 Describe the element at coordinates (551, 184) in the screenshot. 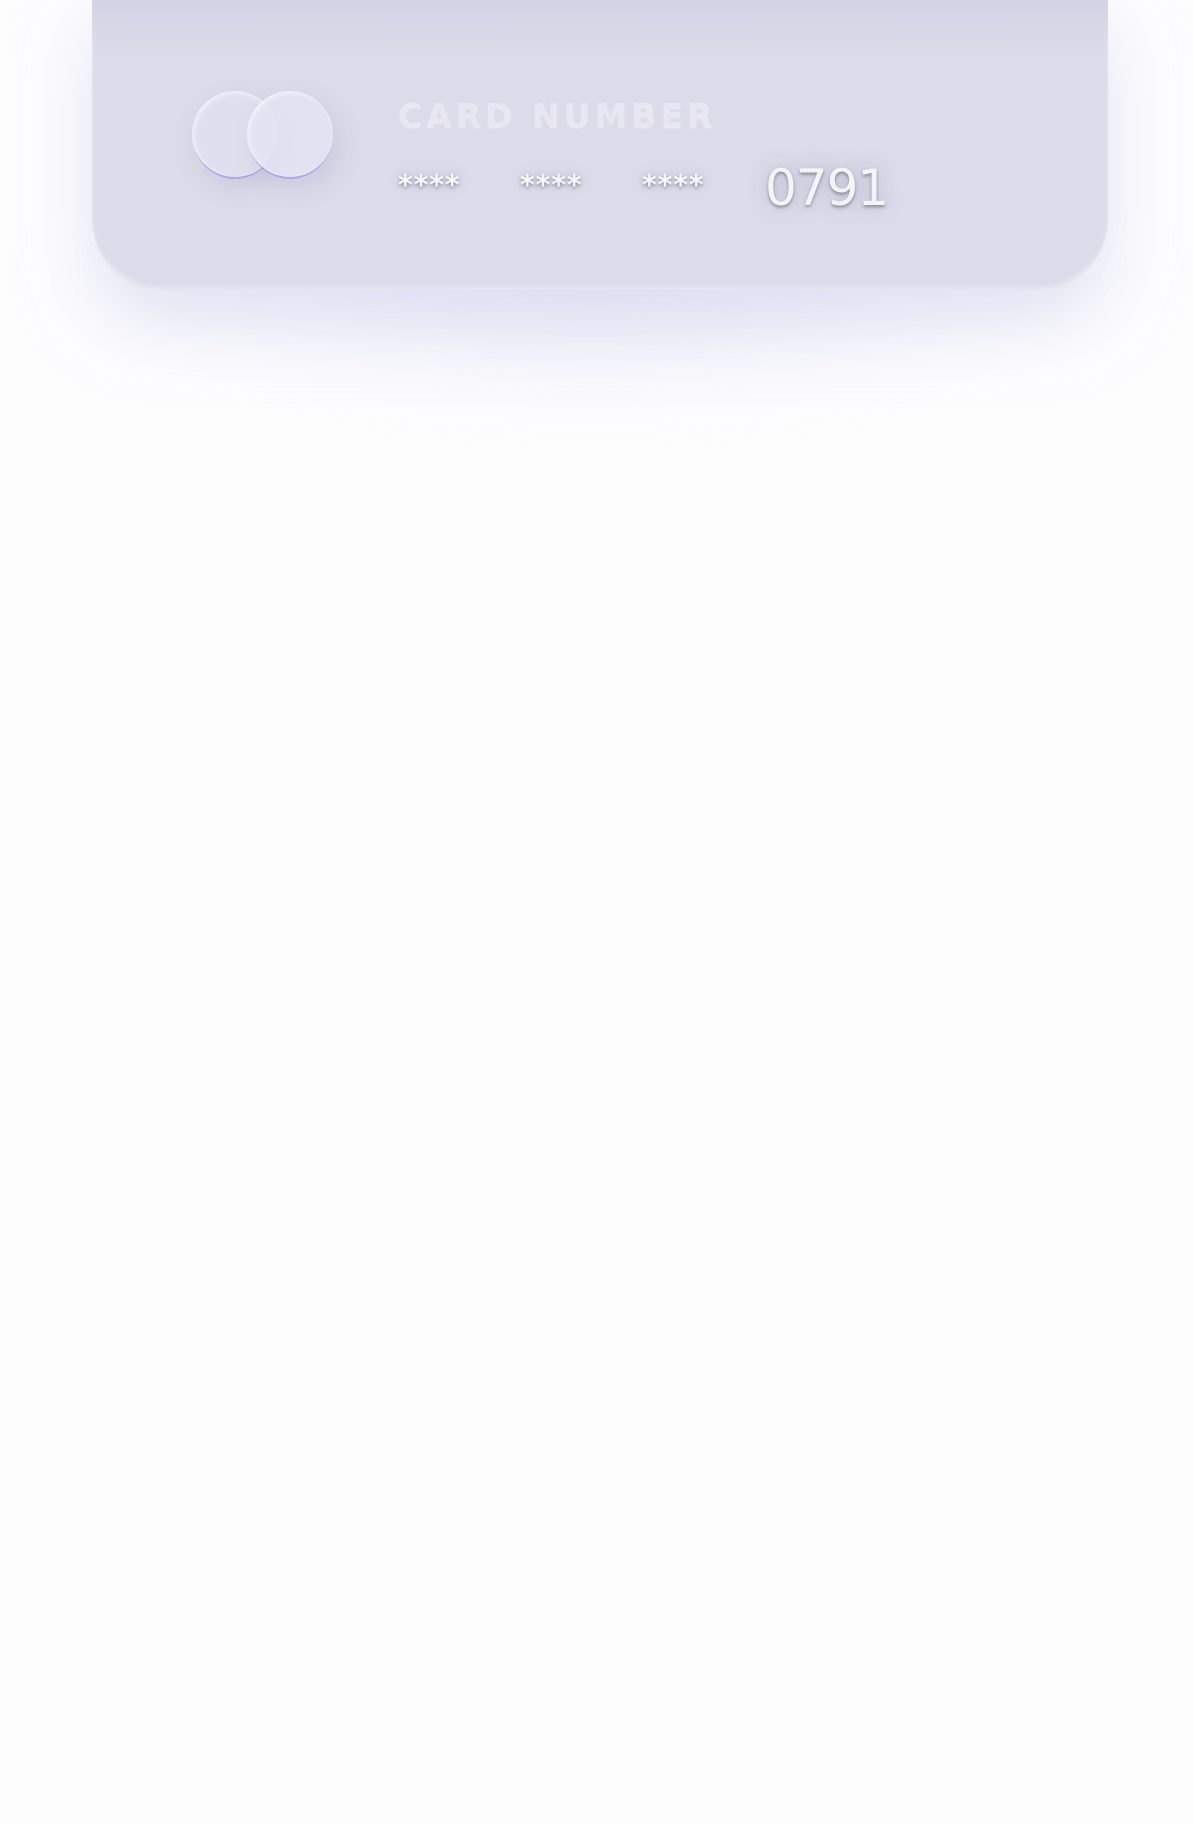

I see `card-number-group-2: ****` at that location.